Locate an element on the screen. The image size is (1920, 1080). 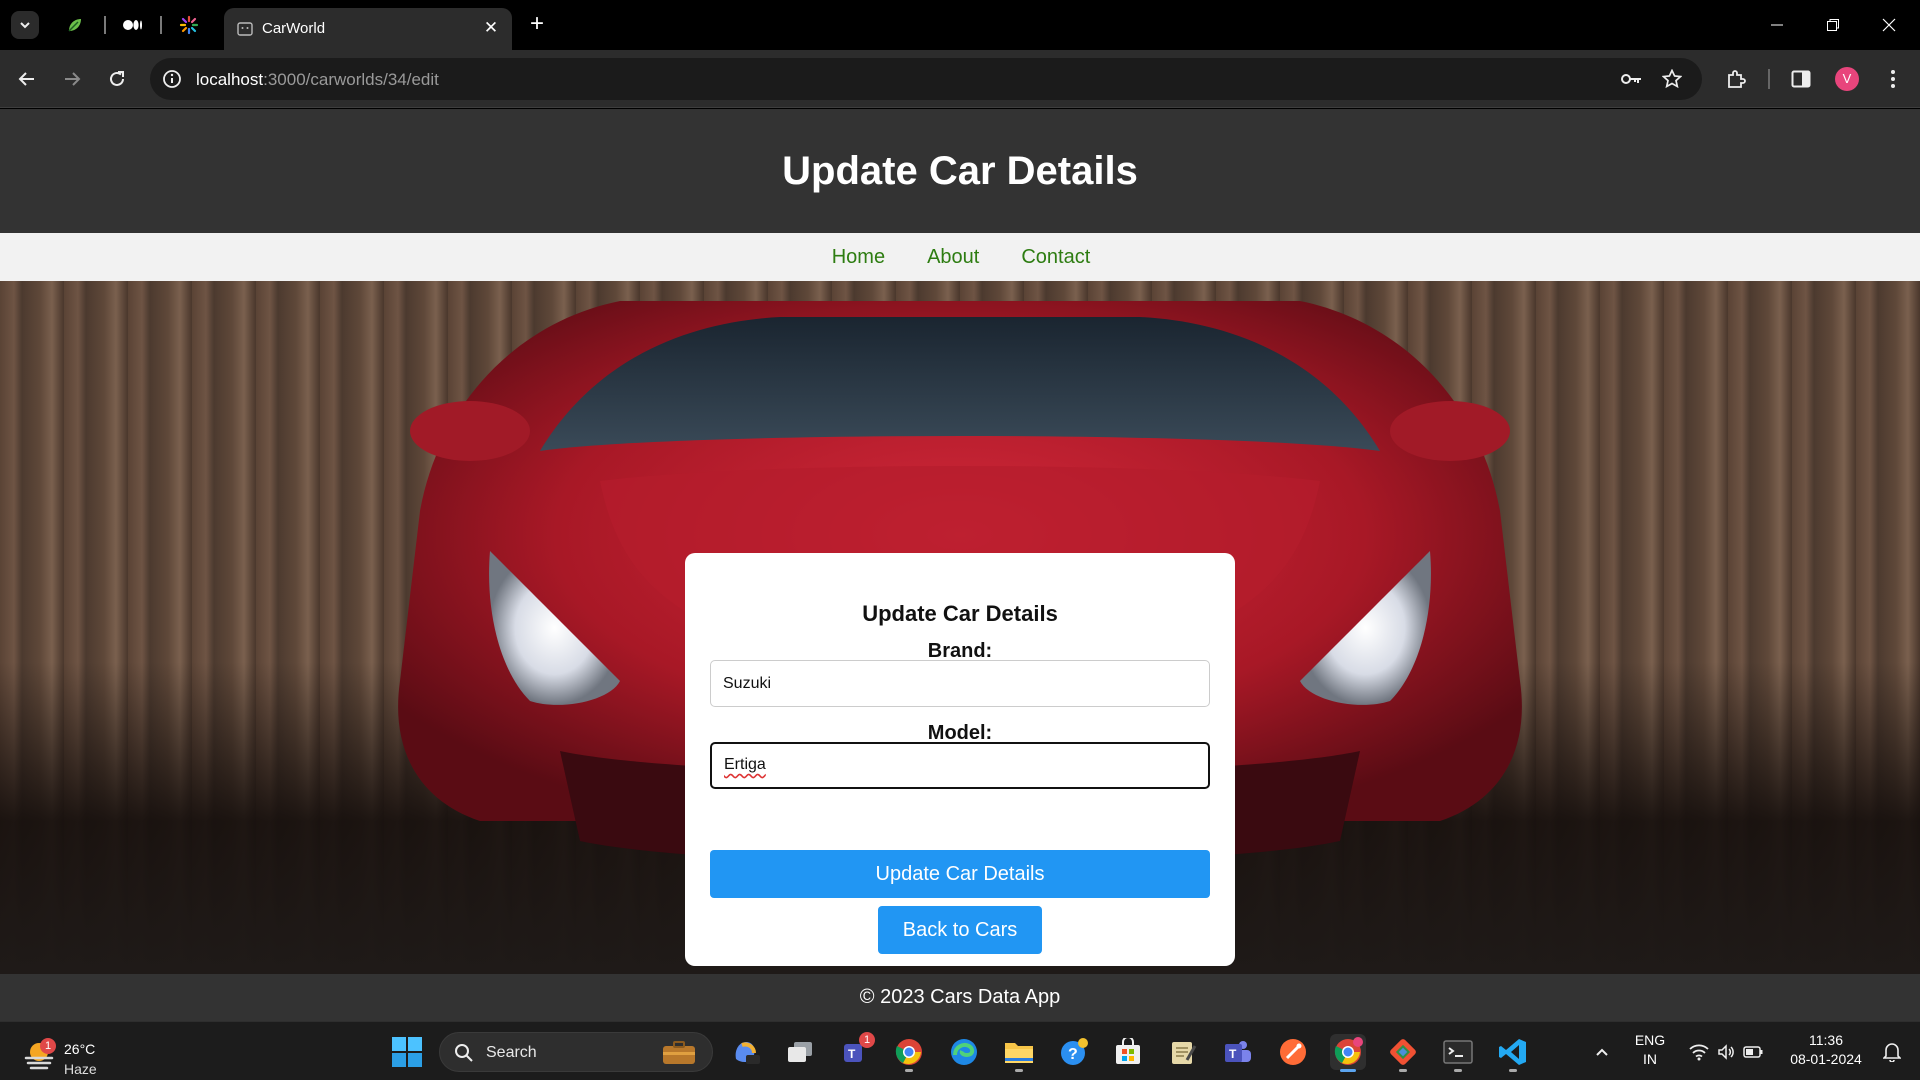
more-vertical-icon is located at coordinates (1893, 79).